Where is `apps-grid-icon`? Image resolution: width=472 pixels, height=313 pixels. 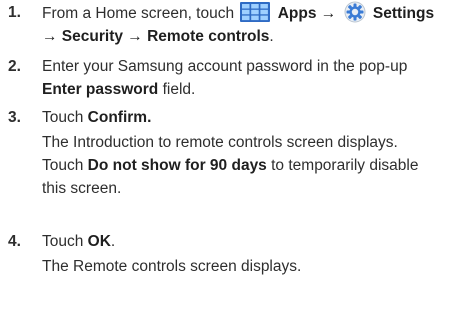 apps-grid-icon is located at coordinates (255, 12).